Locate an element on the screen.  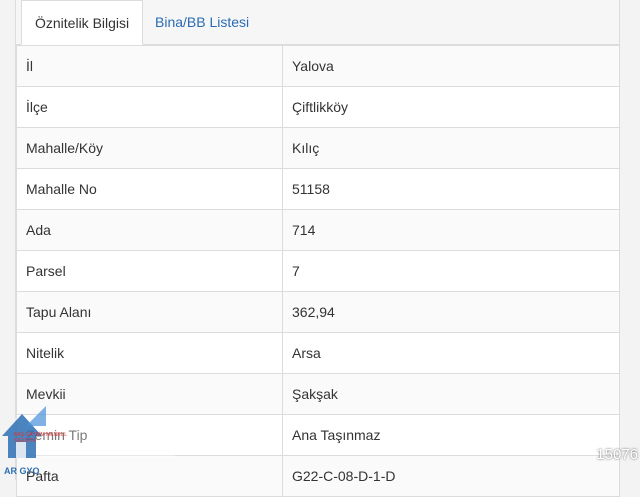
tab-oznitelik-bilgisi: Öznitelik Bilgisi is located at coordinates (82, 22).